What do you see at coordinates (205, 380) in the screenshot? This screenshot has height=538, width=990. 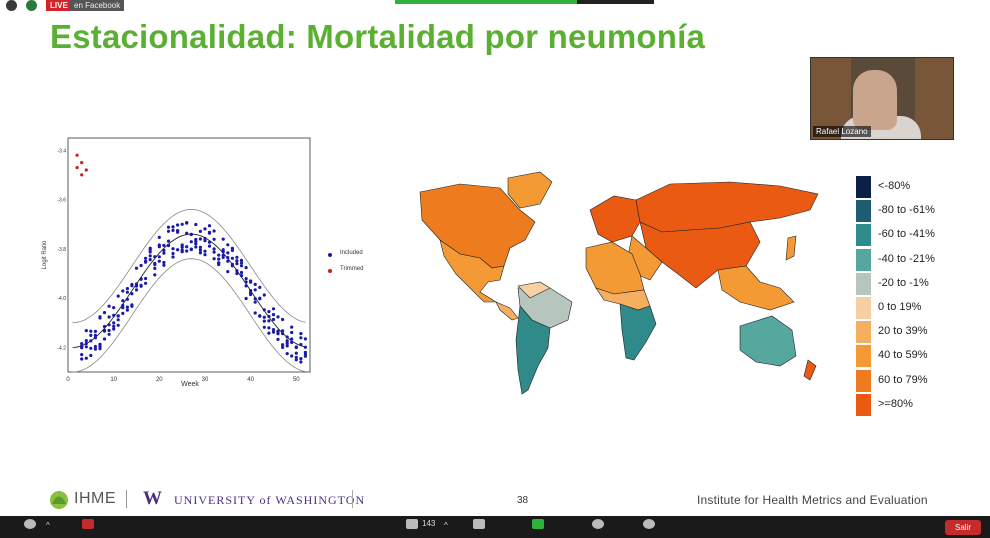 I see `x-tick-label: 30` at bounding box center [205, 380].